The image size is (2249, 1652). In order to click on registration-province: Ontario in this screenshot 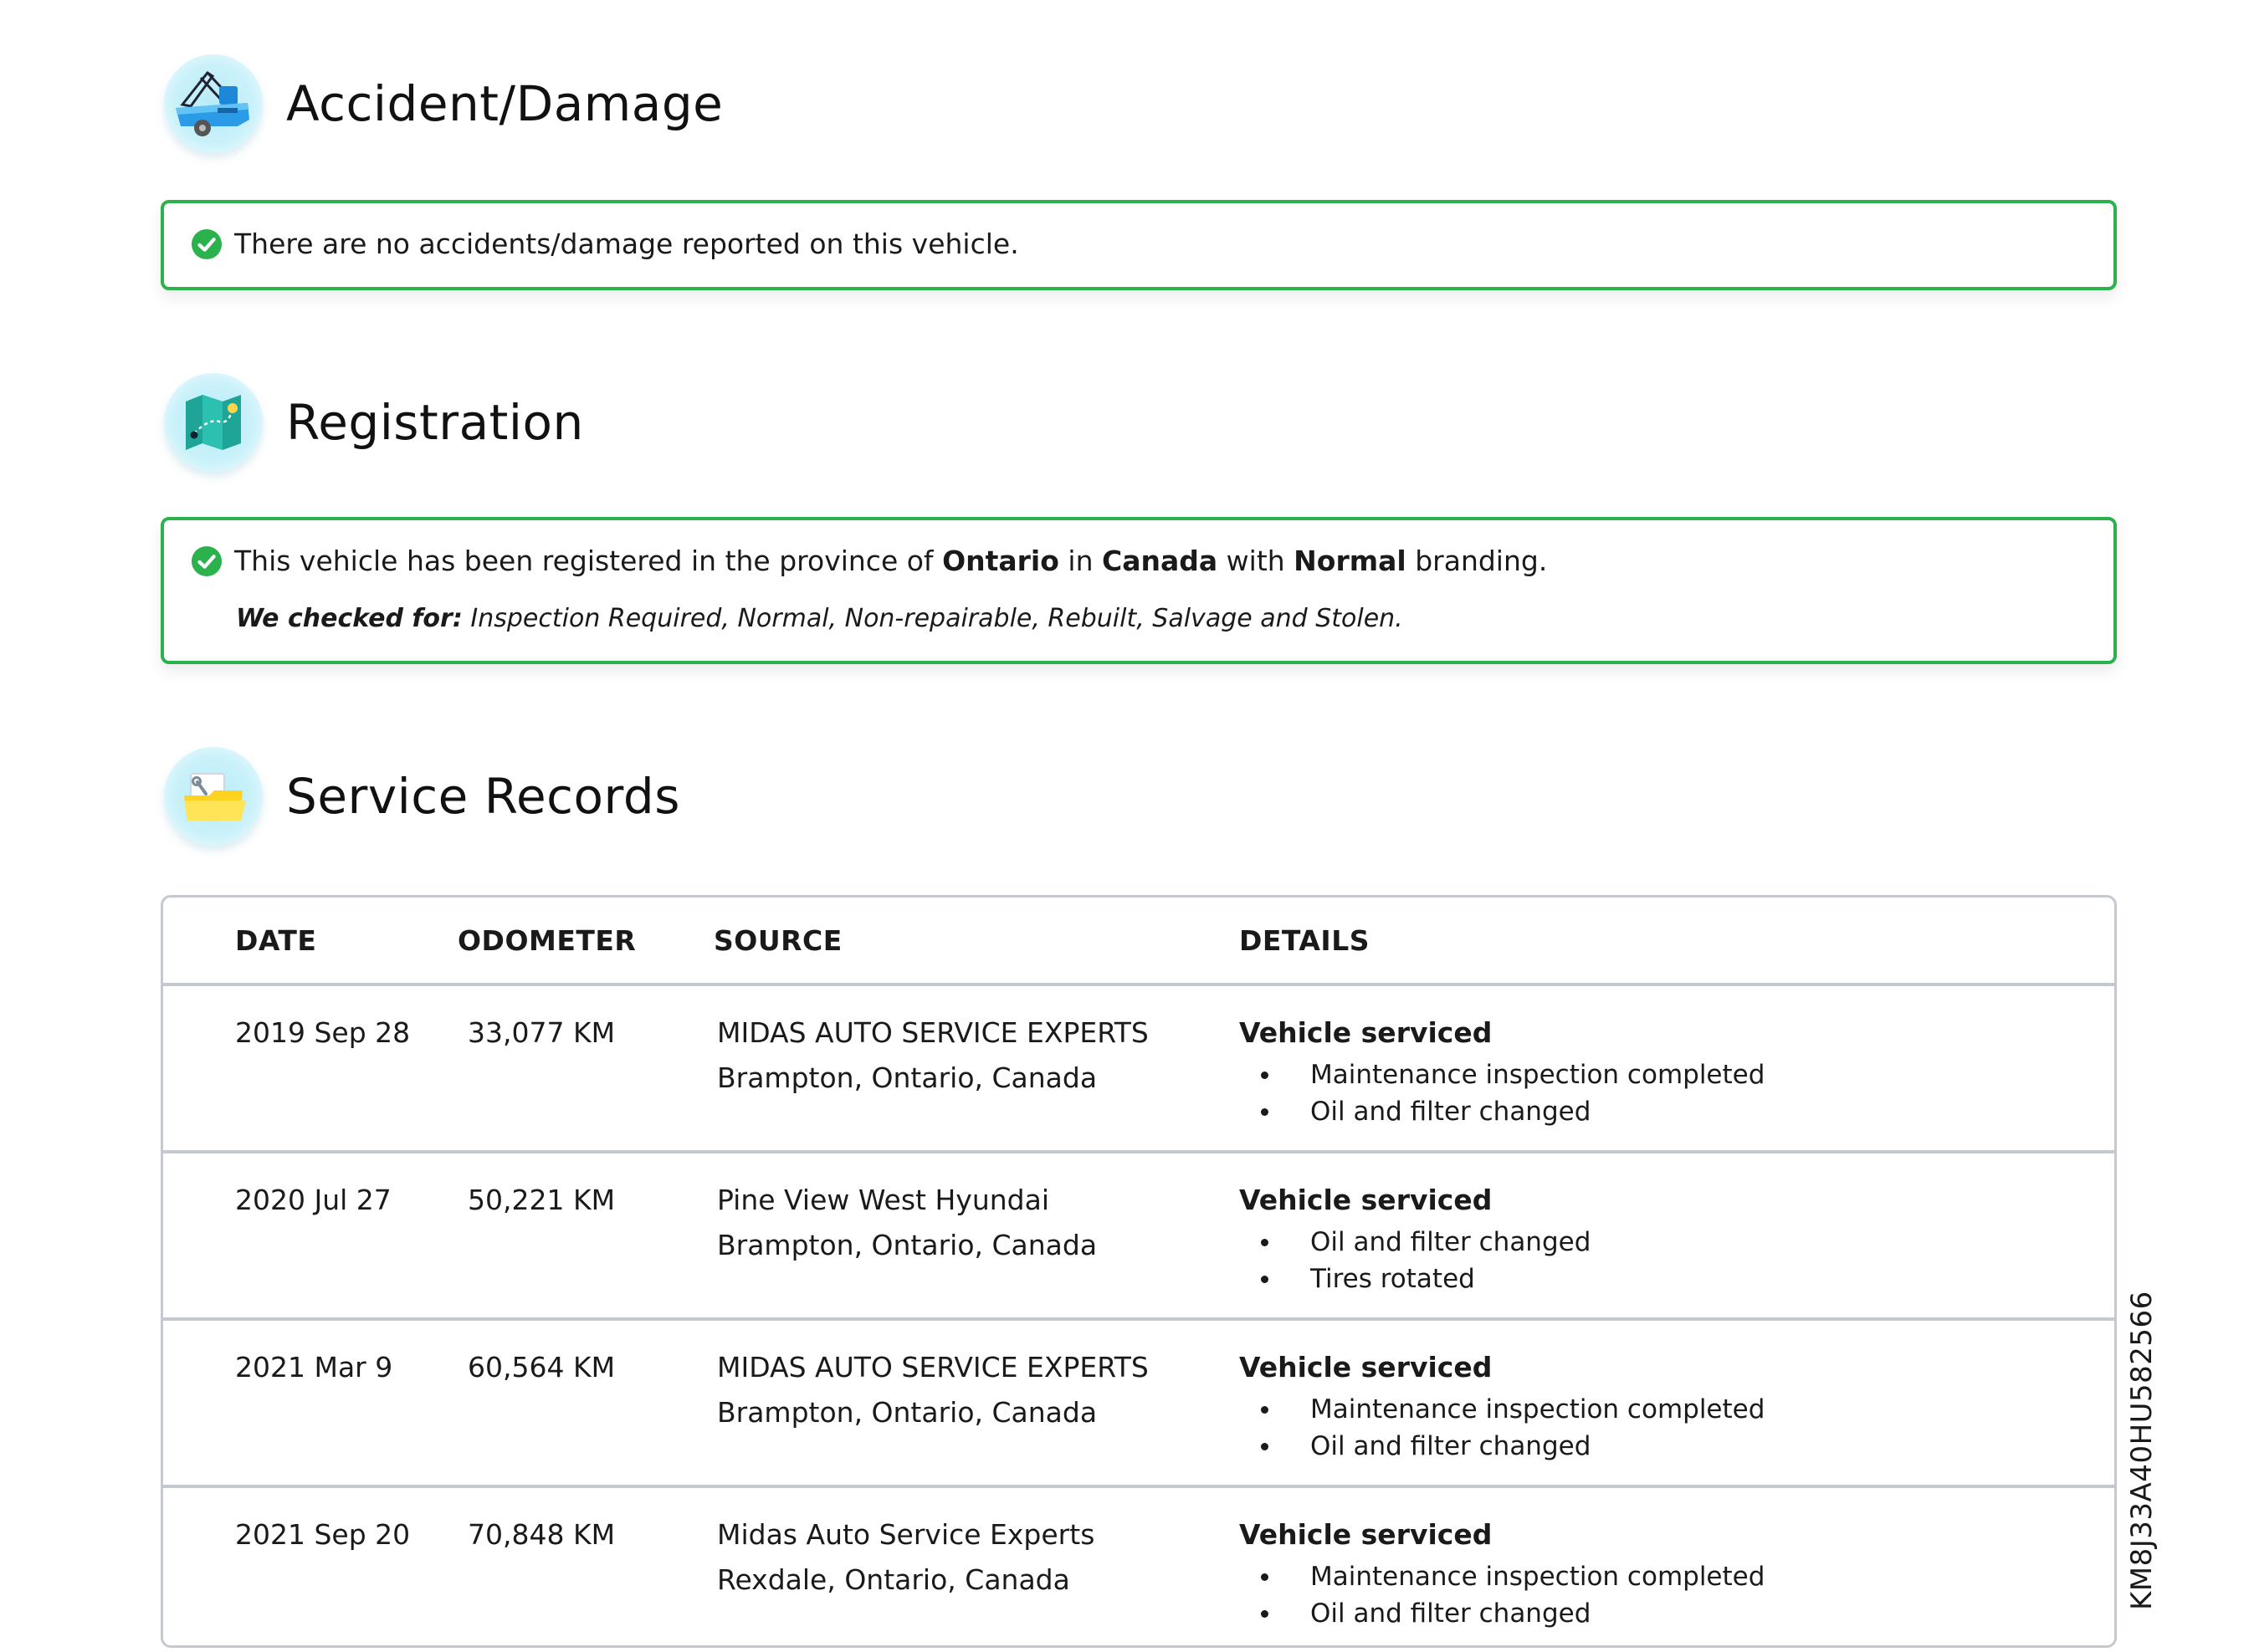, I will do `click(1000, 561)`.